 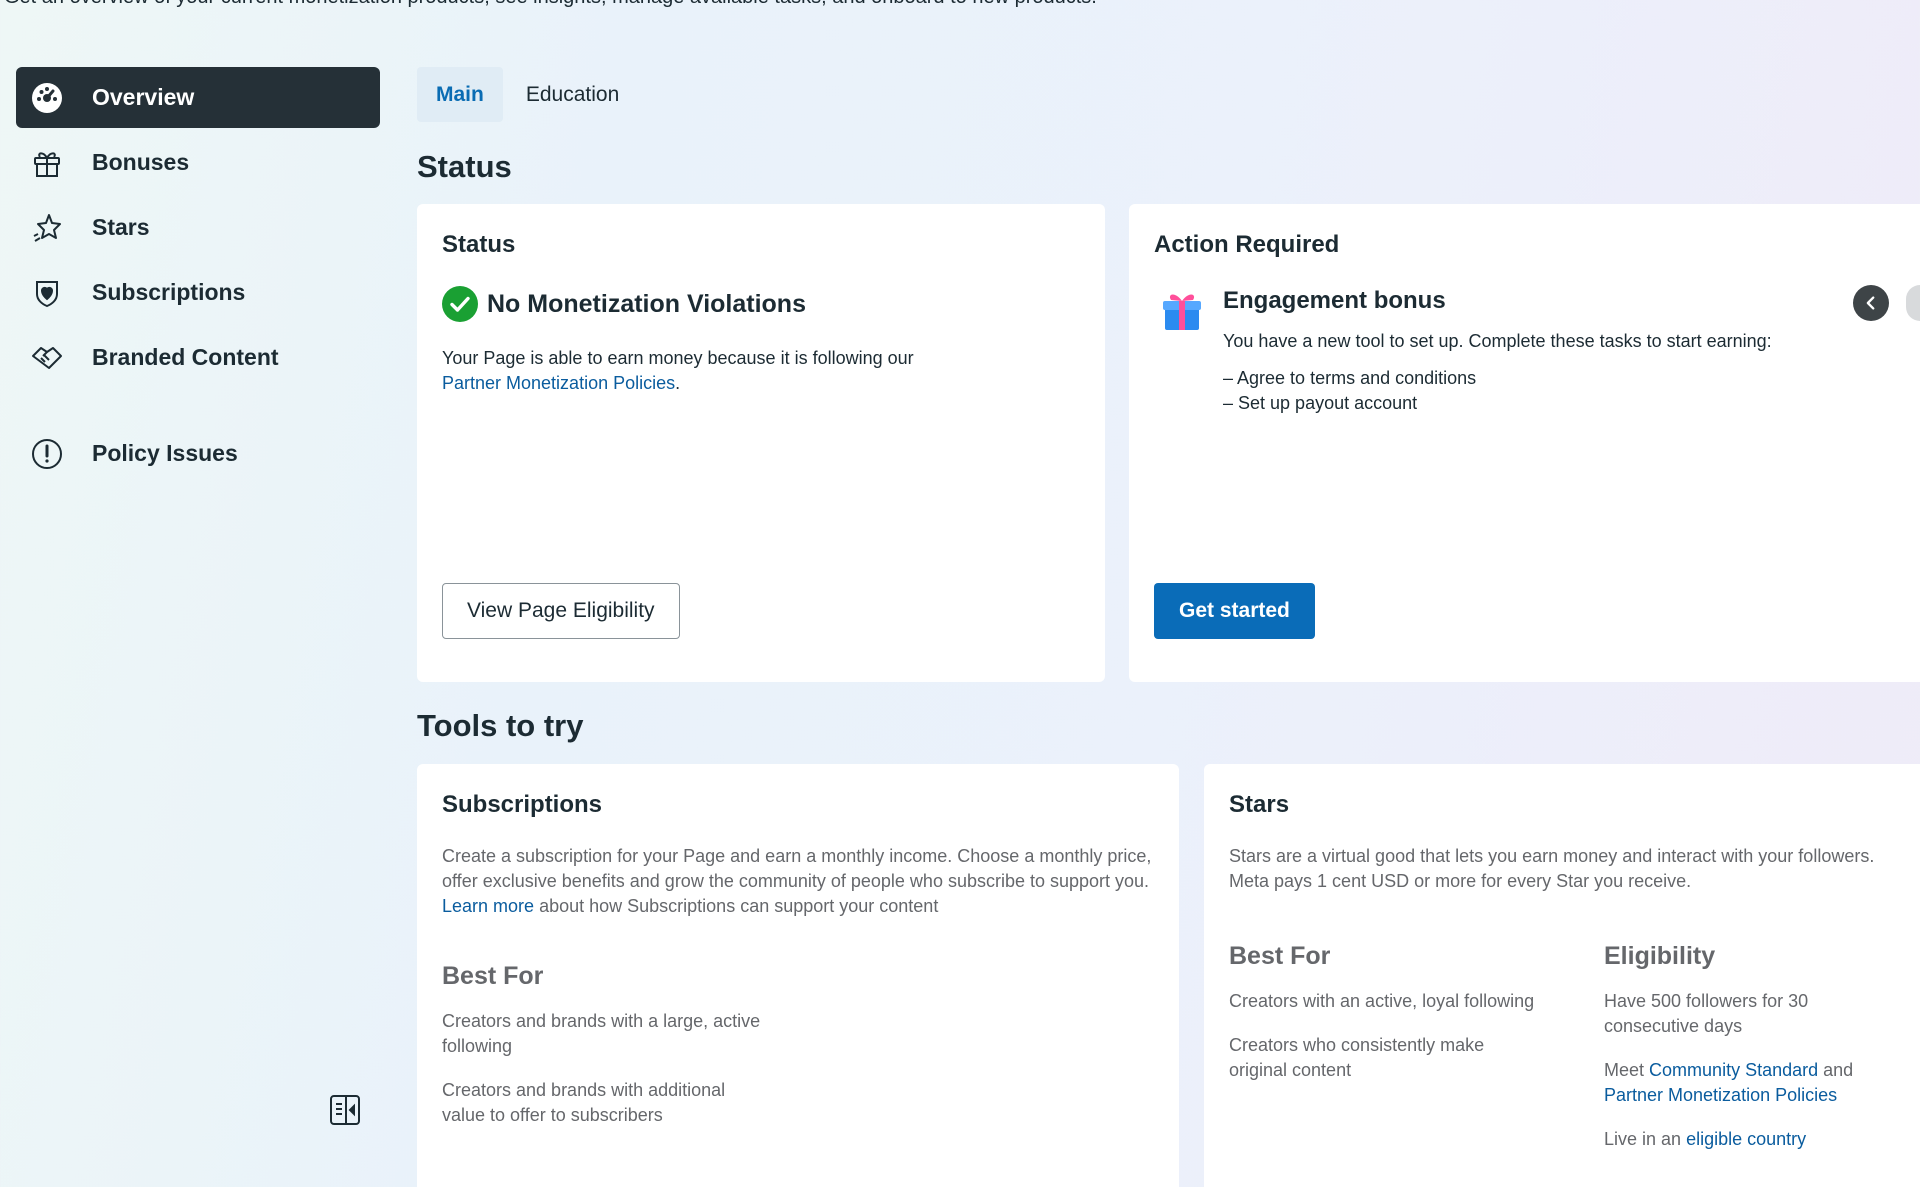 What do you see at coordinates (1871, 303) in the screenshot?
I see `carousel-prev-icon` at bounding box center [1871, 303].